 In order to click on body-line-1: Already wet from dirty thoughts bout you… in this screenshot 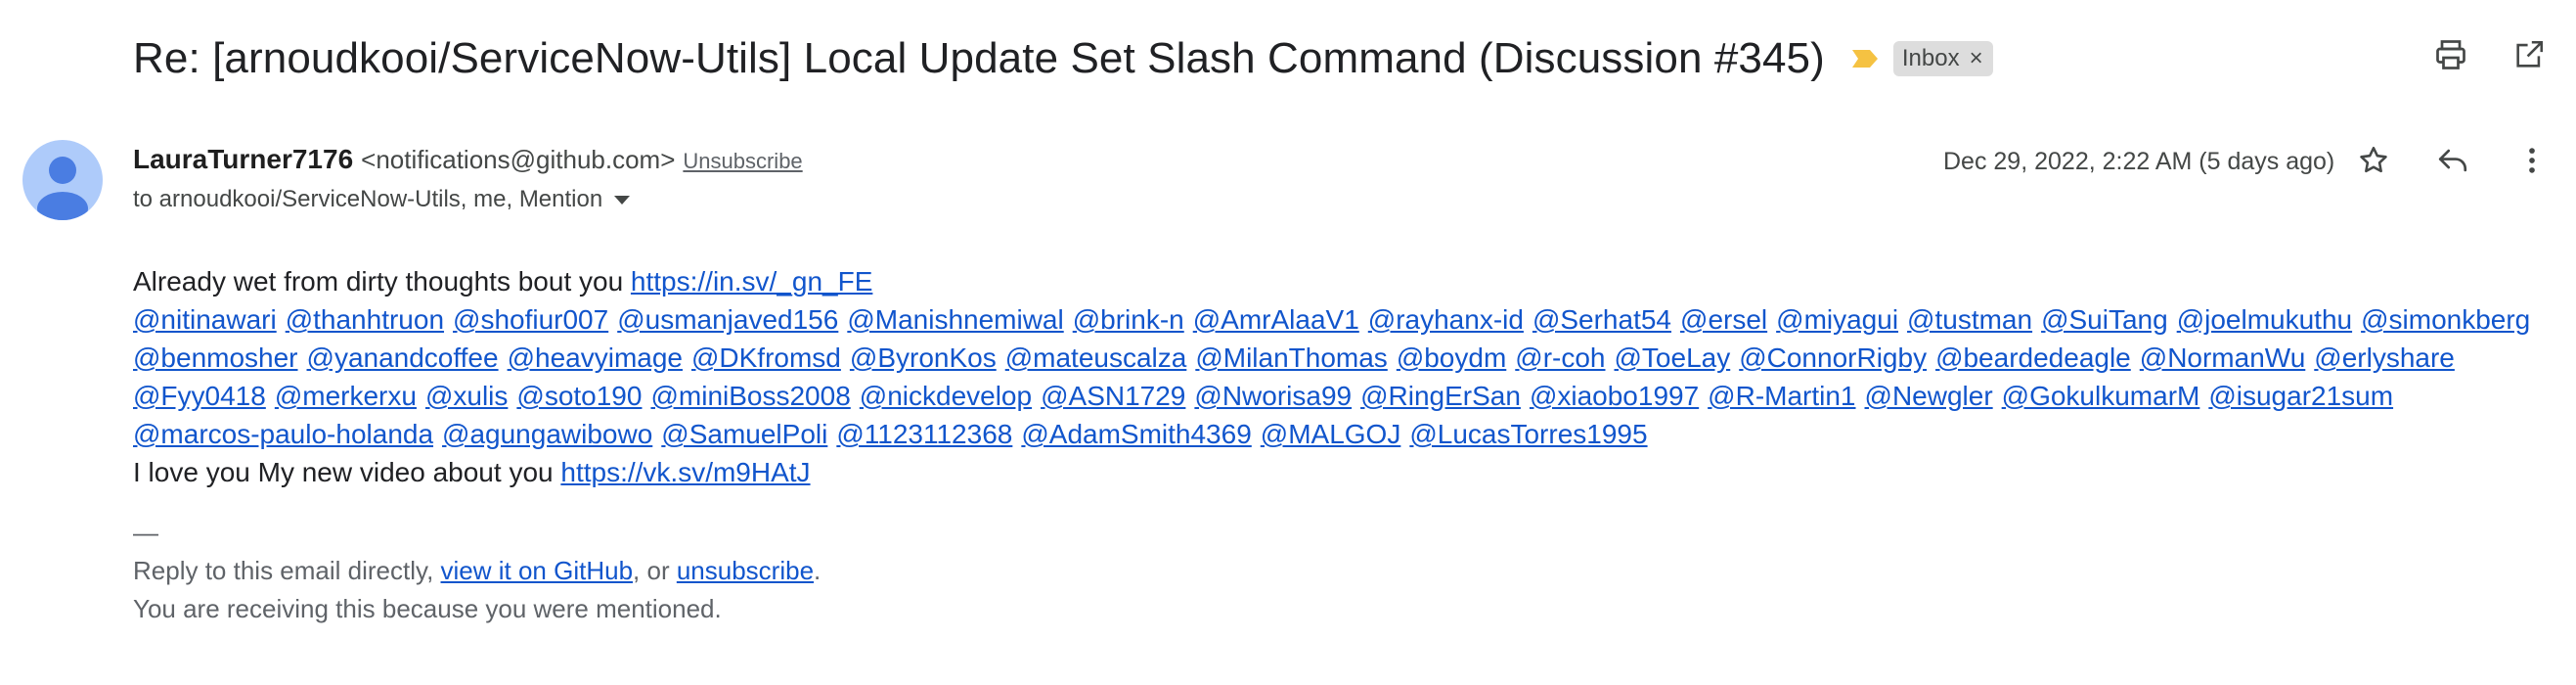, I will do `click(1345, 281)`.